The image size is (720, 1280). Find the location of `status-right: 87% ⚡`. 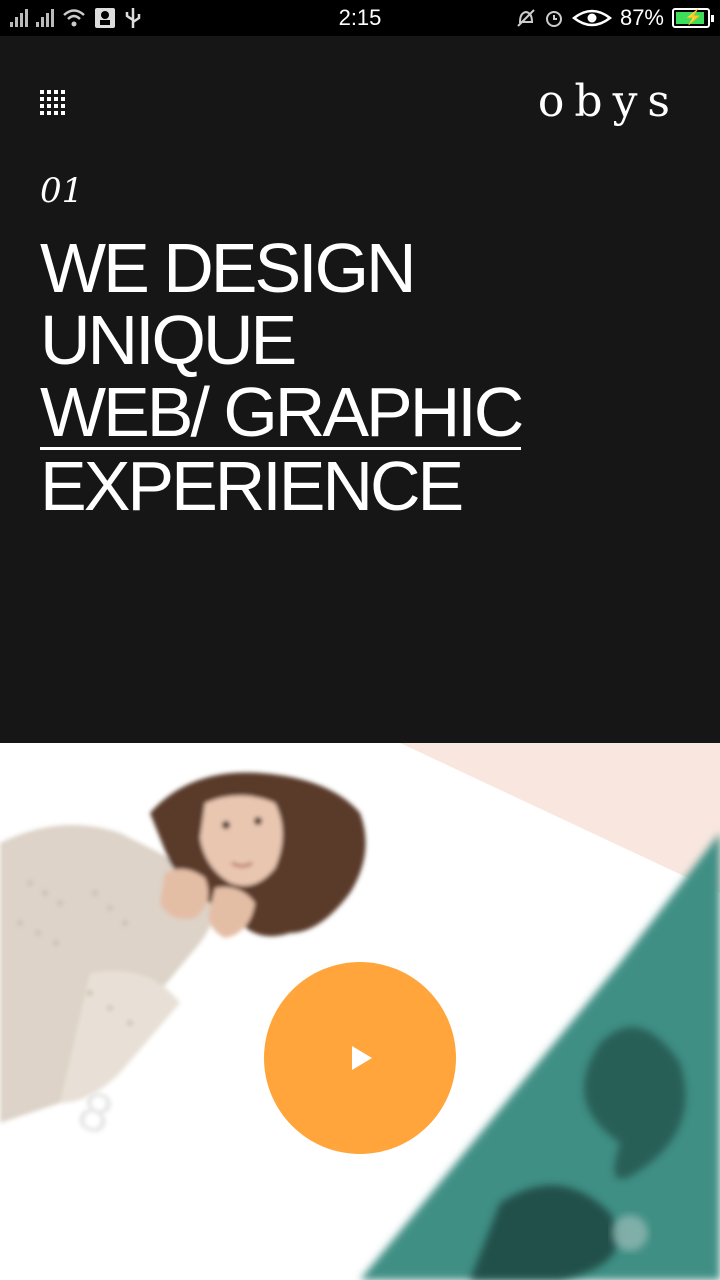

status-right: 87% ⚡ is located at coordinates (615, 18).